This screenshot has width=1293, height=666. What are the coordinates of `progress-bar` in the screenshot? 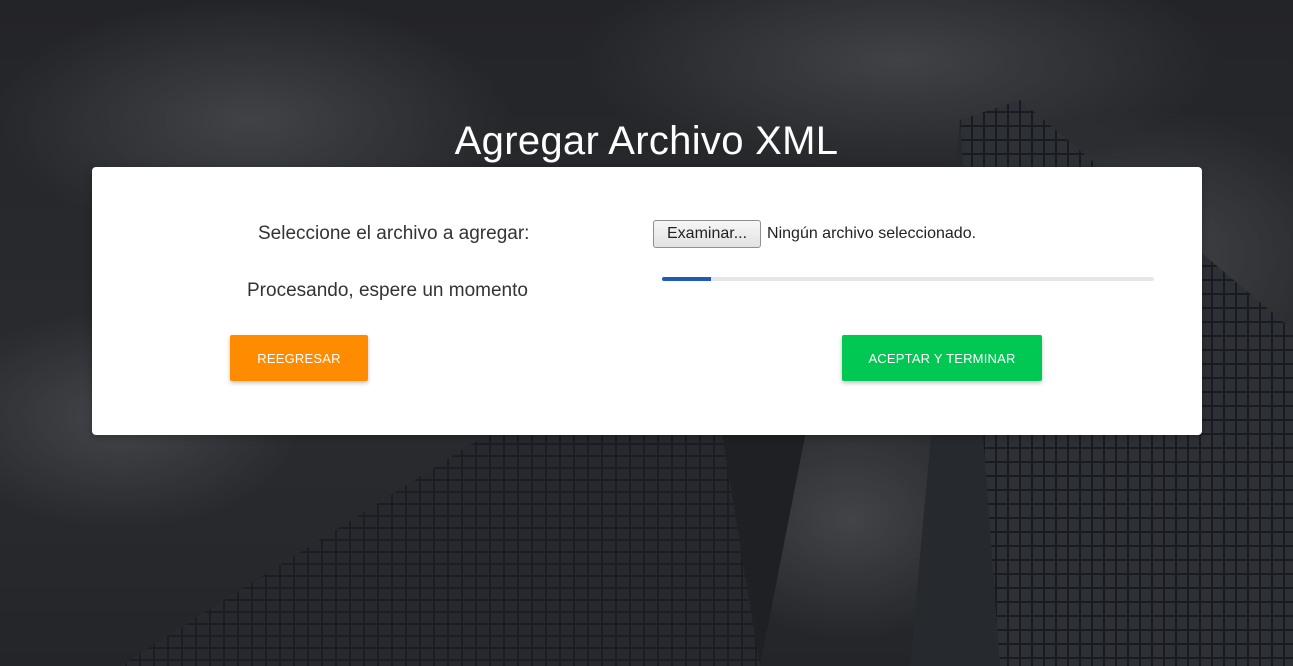 It's located at (908, 279).